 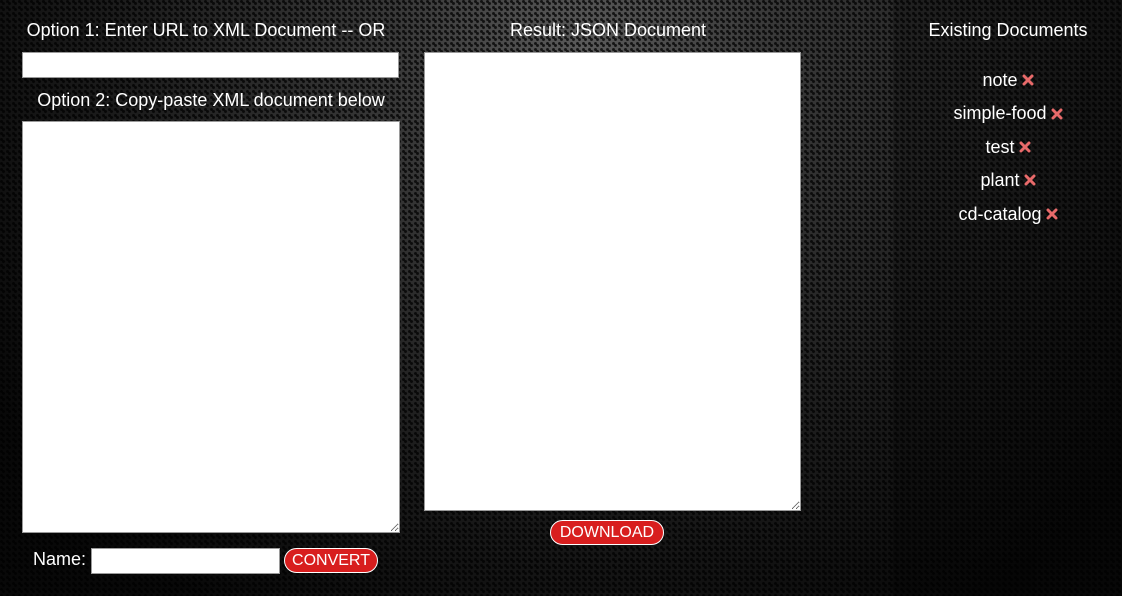 What do you see at coordinates (331, 560) in the screenshot?
I see `convert-button: CONVERT` at bounding box center [331, 560].